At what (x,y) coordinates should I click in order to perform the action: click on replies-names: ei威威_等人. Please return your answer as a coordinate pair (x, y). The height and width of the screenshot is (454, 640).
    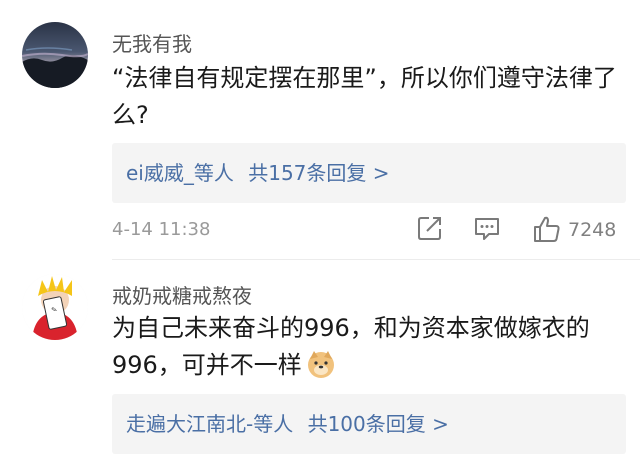
    Looking at the image, I should click on (180, 173).